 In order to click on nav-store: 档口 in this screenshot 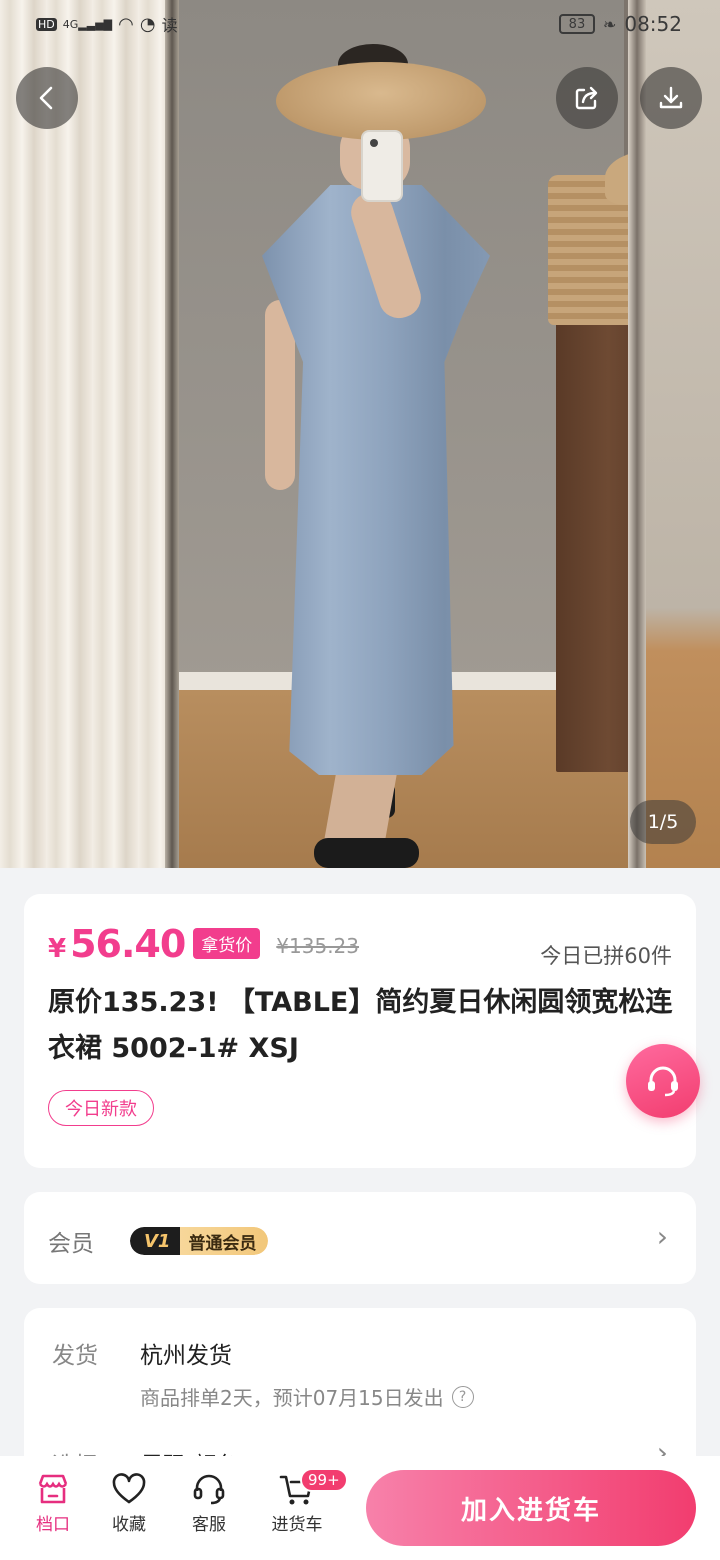, I will do `click(53, 1502)`.